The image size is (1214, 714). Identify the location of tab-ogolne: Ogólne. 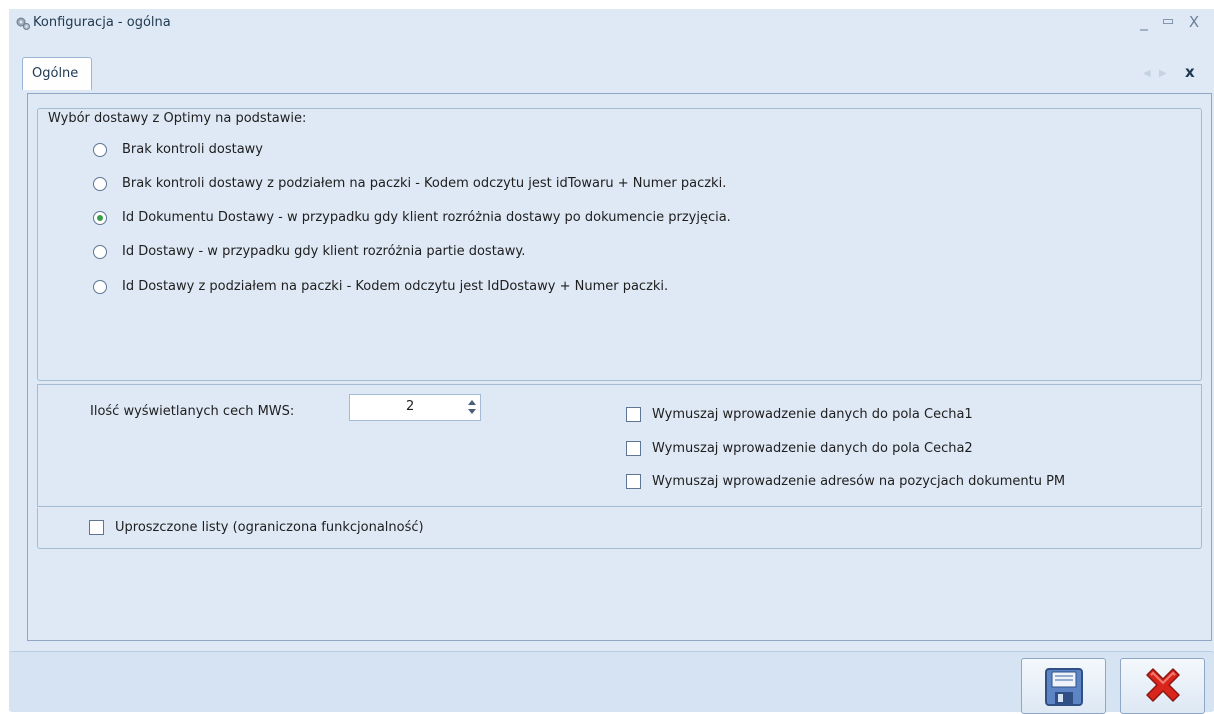
(57, 73).